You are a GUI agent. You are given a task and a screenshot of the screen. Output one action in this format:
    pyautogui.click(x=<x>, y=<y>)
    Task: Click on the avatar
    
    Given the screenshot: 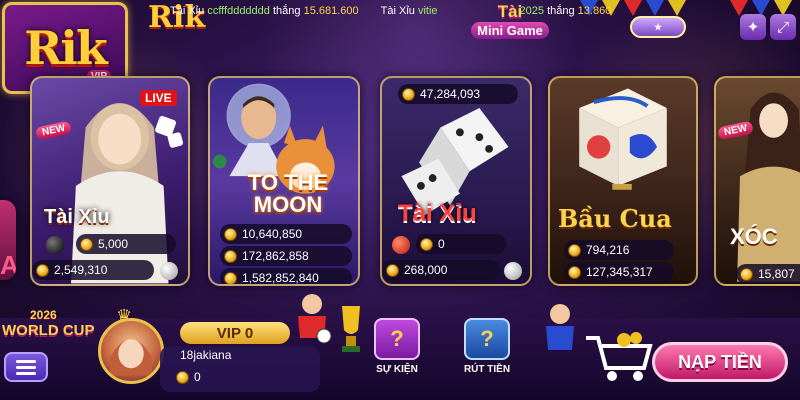 What is the action you would take?
    pyautogui.click(x=131, y=351)
    